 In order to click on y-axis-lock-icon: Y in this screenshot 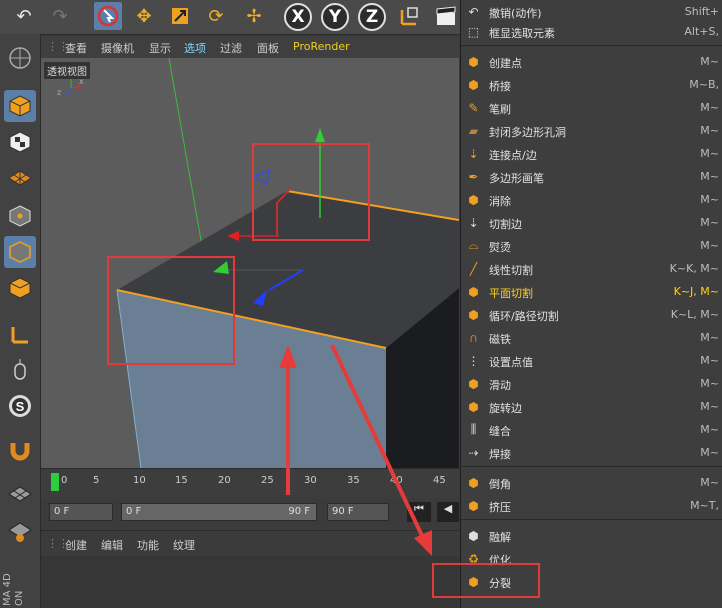, I will do `click(335, 17)`.